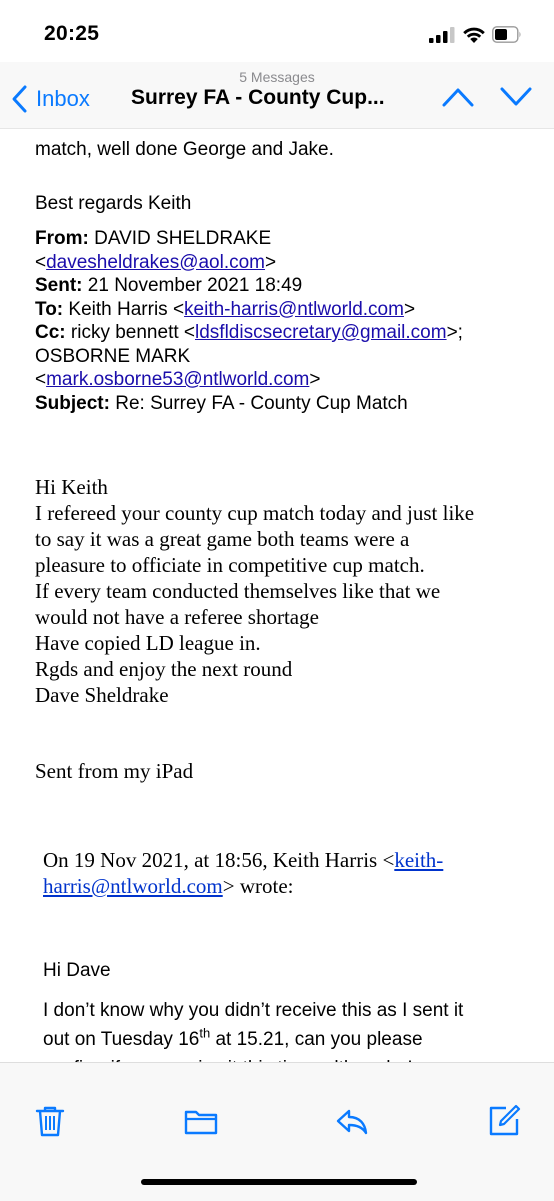 Image resolution: width=554 pixels, height=1201 pixels. I want to click on next-message-chevron-down-icon, so click(516, 97).